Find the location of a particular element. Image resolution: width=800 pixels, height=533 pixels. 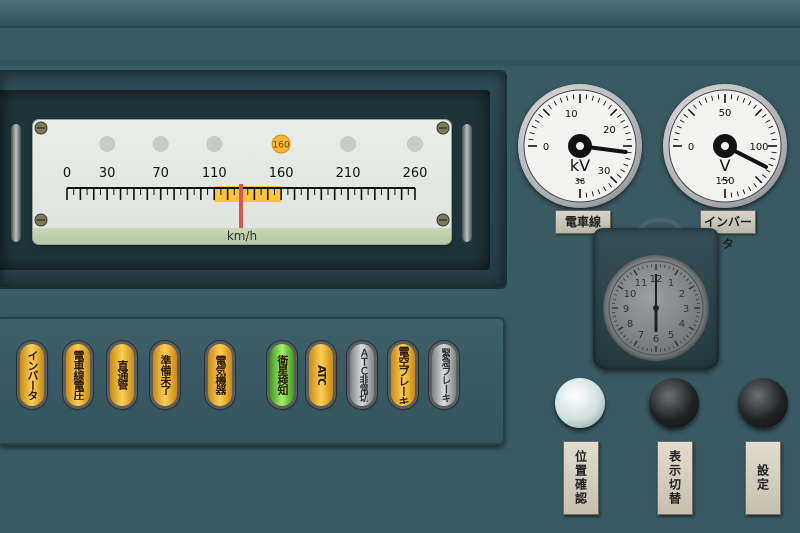

clock-numeral: 2 is located at coordinates (682, 294).